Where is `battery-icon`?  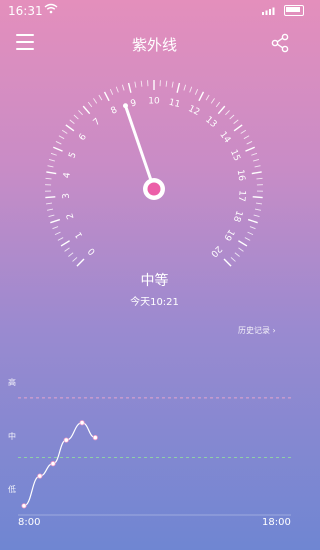 battery-icon is located at coordinates (294, 10).